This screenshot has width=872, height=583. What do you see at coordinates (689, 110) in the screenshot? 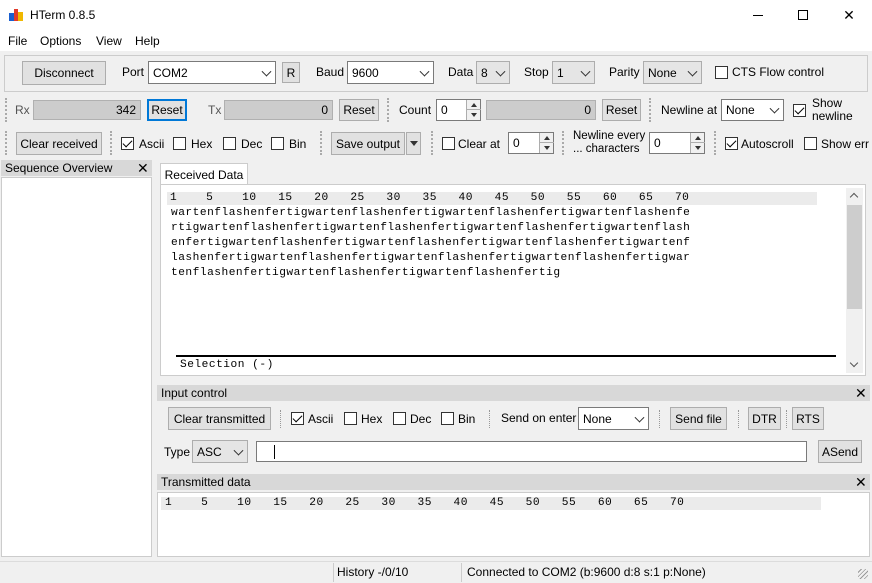
I see `newline-at-label: Newline at` at bounding box center [689, 110].